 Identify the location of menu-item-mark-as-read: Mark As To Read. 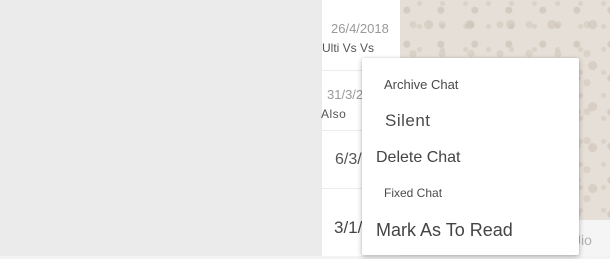
(470, 231).